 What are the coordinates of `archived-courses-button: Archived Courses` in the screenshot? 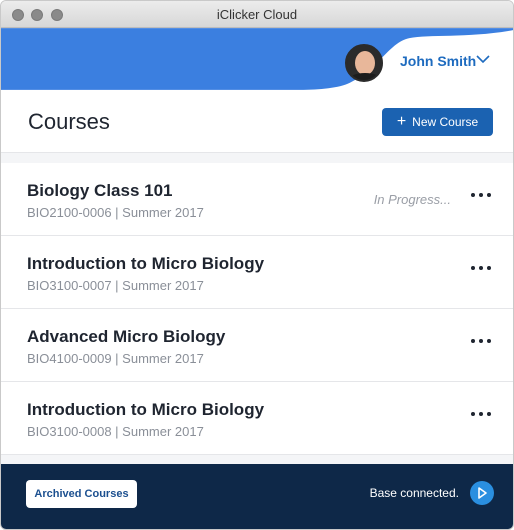 It's located at (81, 494).